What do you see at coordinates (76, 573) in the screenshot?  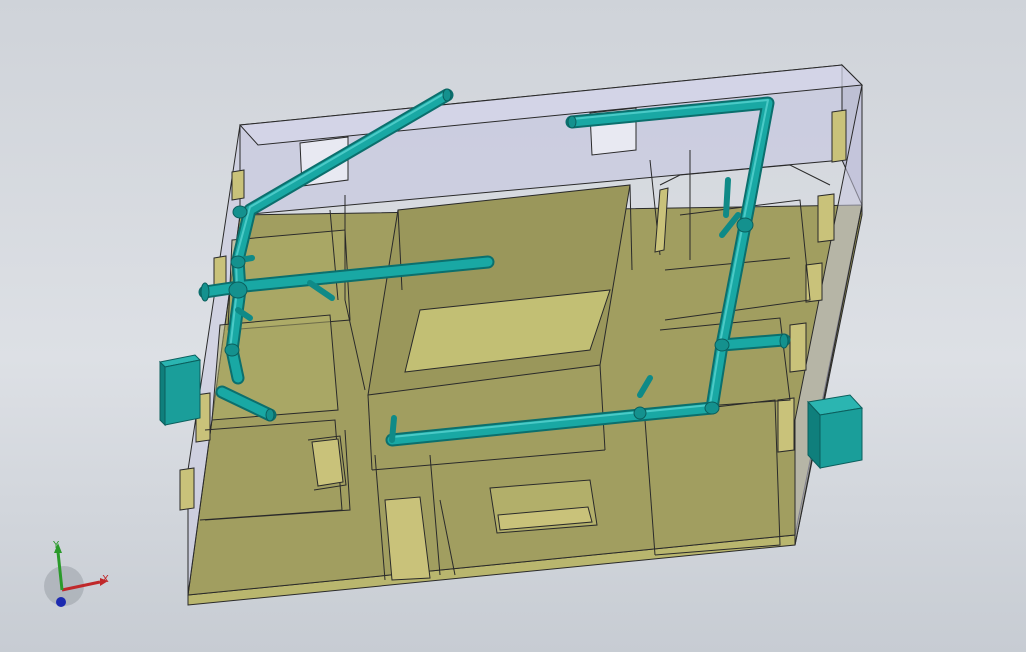 I see `orientation-triad: X Y` at bounding box center [76, 573].